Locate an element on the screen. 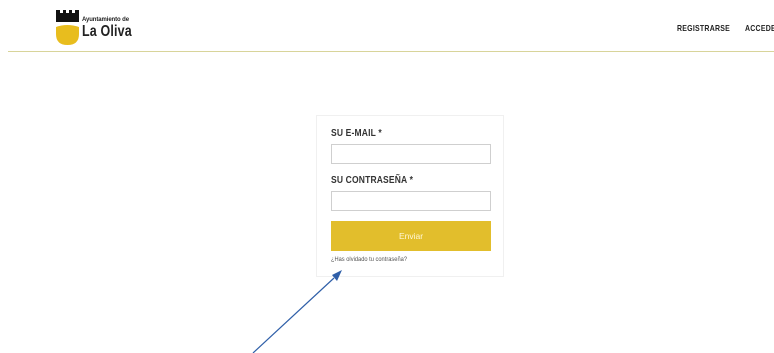 The width and height of the screenshot is (774, 353). password-label: SU CONTRASEÑA * is located at coordinates (372, 180).